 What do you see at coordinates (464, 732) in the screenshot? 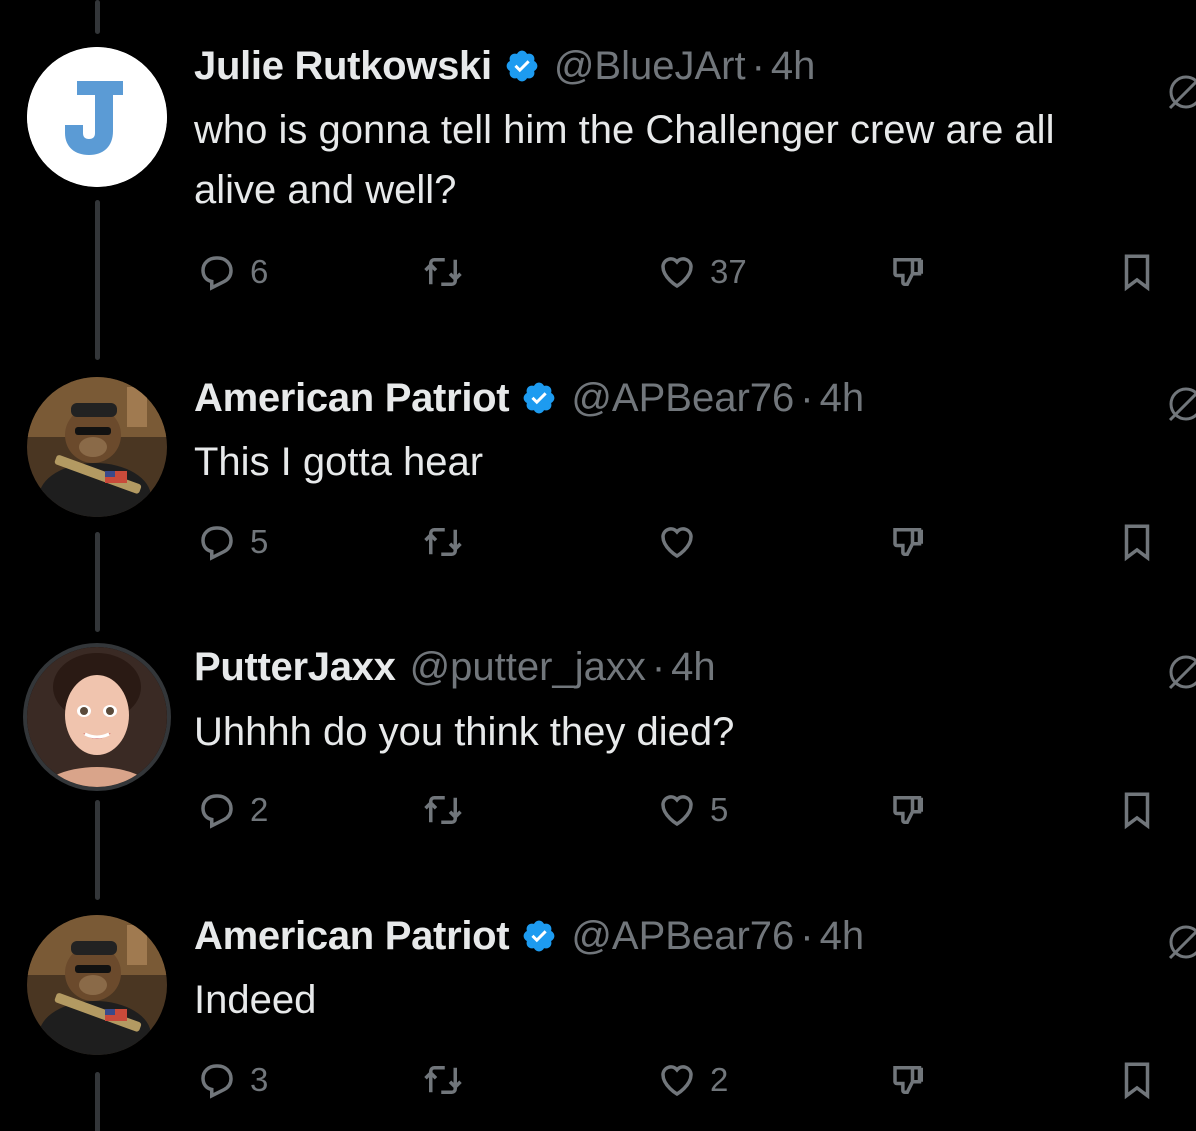
I see `tweet-text: Uhhhh do you think they died?` at bounding box center [464, 732].